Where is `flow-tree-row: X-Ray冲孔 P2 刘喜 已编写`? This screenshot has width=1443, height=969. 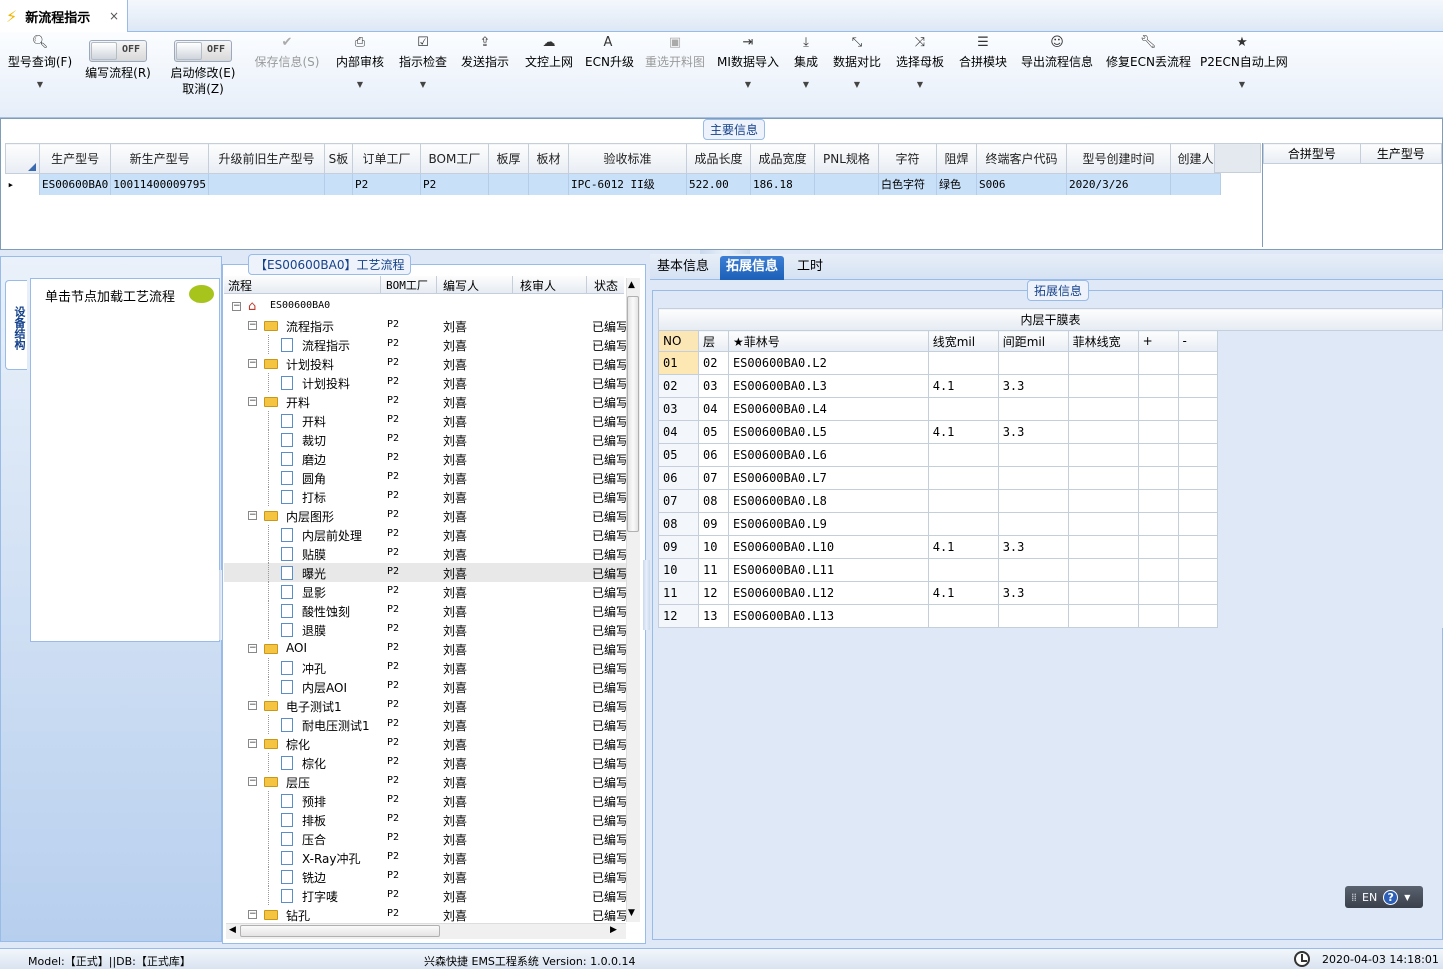
flow-tree-row: X-Ray冲孔 P2 刘喜 已编写 is located at coordinates (425, 857).